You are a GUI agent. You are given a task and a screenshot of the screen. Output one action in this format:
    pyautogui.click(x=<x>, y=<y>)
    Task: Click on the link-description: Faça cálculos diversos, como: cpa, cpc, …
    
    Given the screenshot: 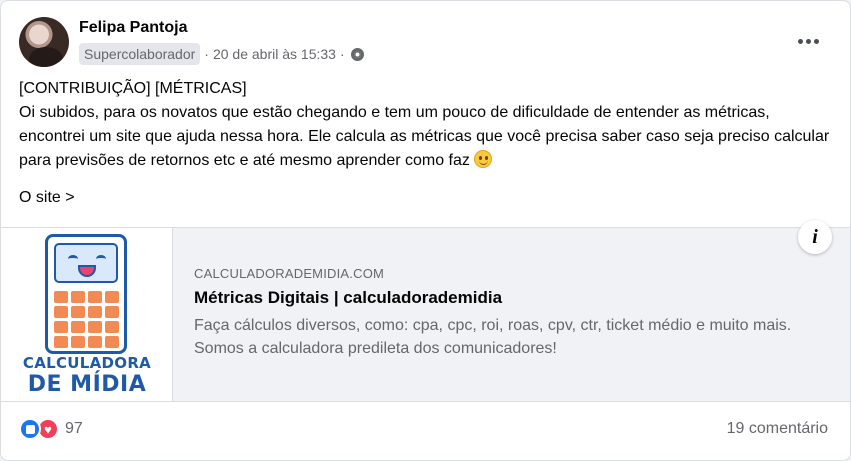 What is the action you would take?
    pyautogui.click(x=493, y=337)
    